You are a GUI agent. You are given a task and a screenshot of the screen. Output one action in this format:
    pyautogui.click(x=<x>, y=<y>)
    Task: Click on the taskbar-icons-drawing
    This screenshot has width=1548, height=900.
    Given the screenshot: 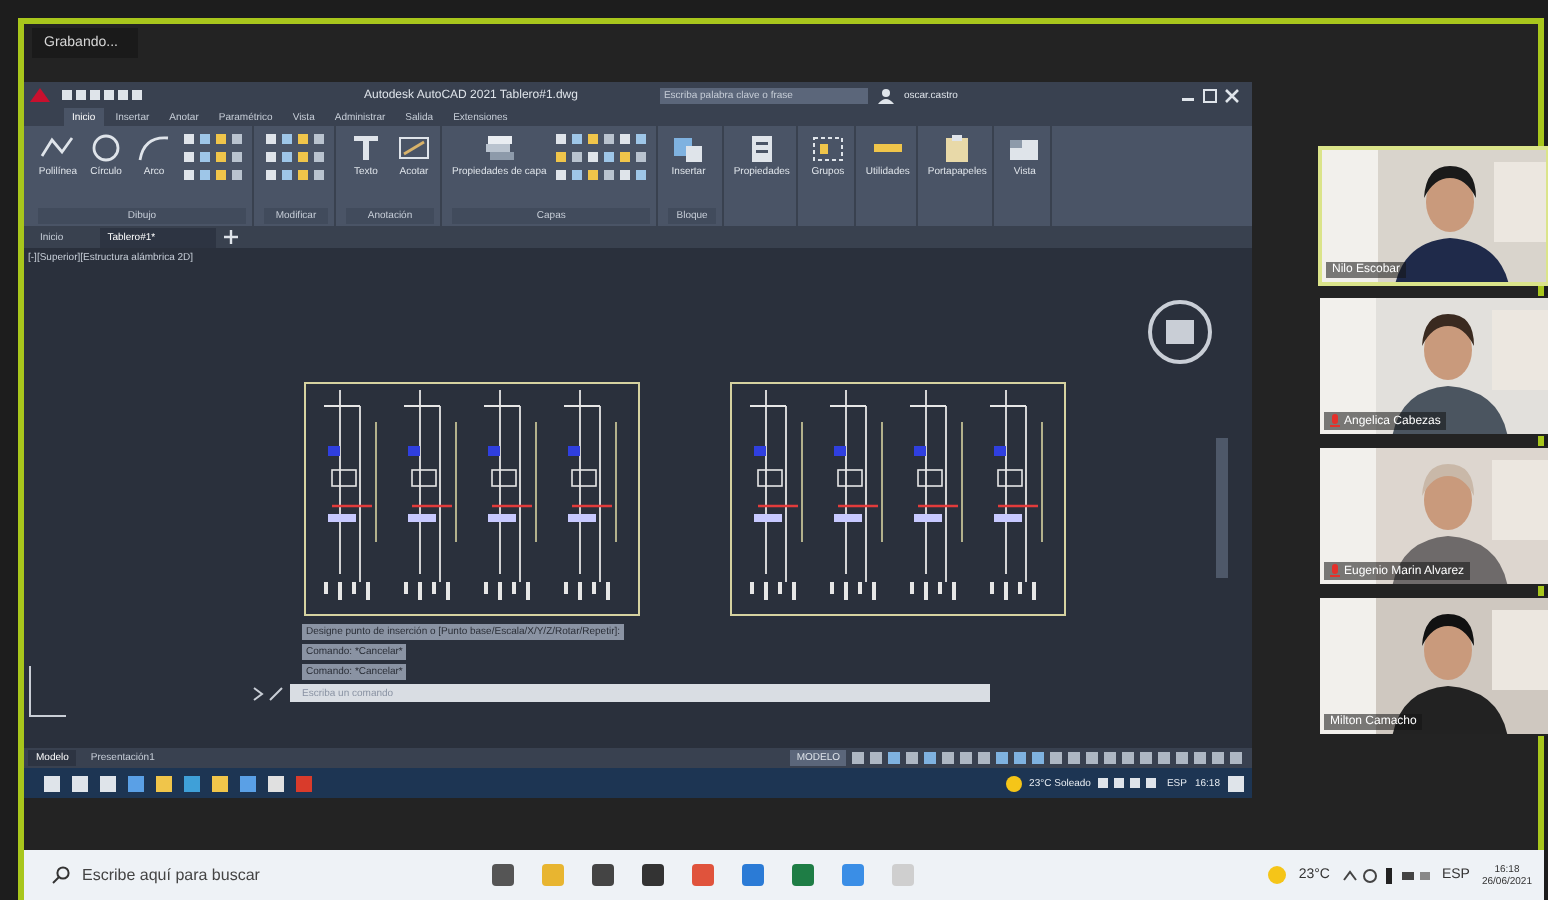 What is the action you would take?
    pyautogui.click(x=180, y=783)
    